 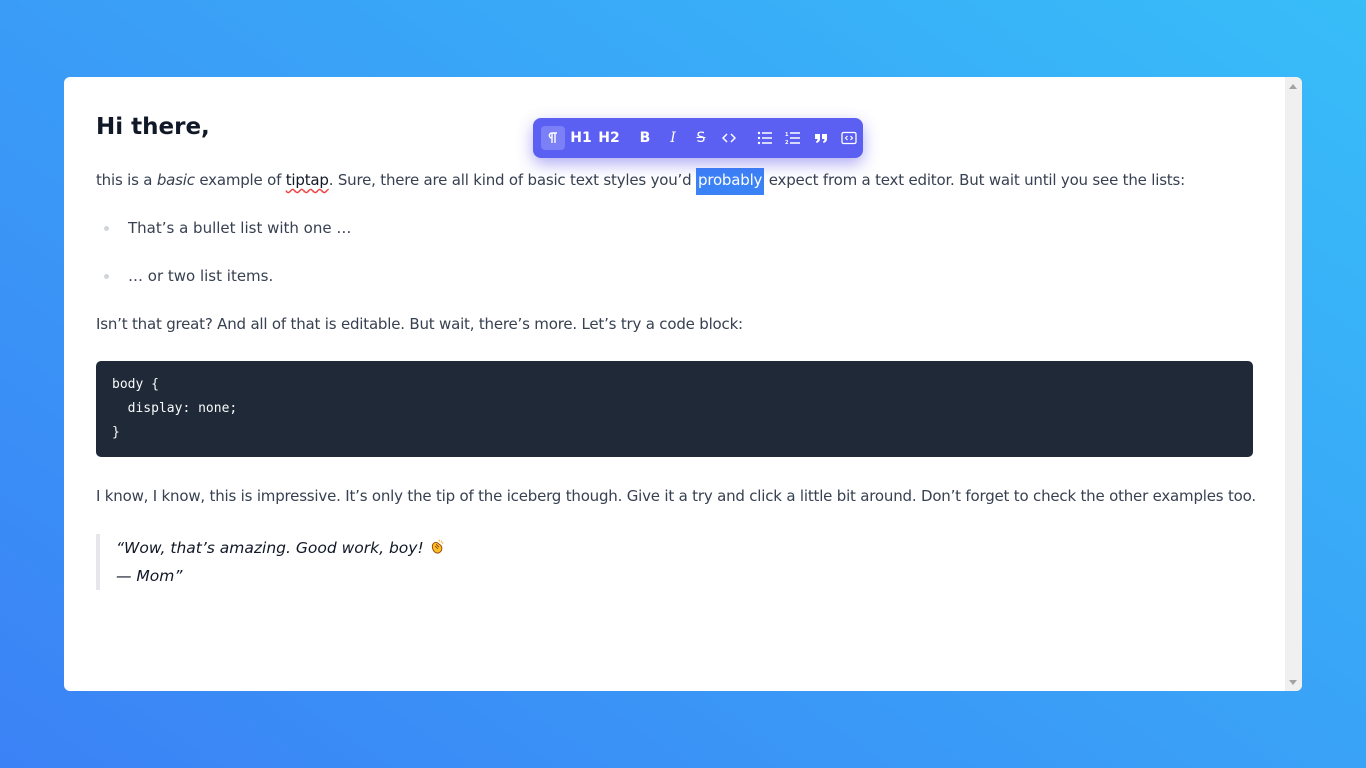 I want to click on heading1-button: H1, so click(x=581, y=138).